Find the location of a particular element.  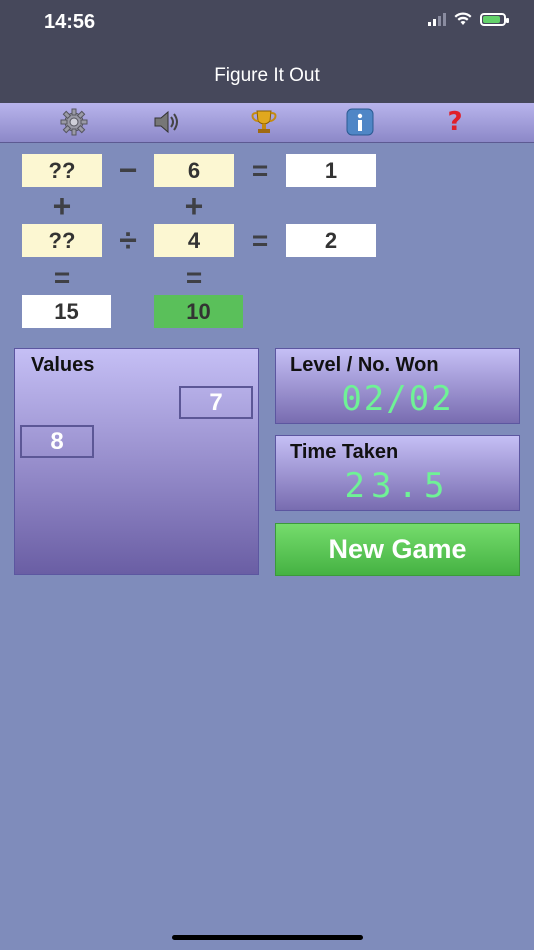

sound-button is located at coordinates (167, 122).